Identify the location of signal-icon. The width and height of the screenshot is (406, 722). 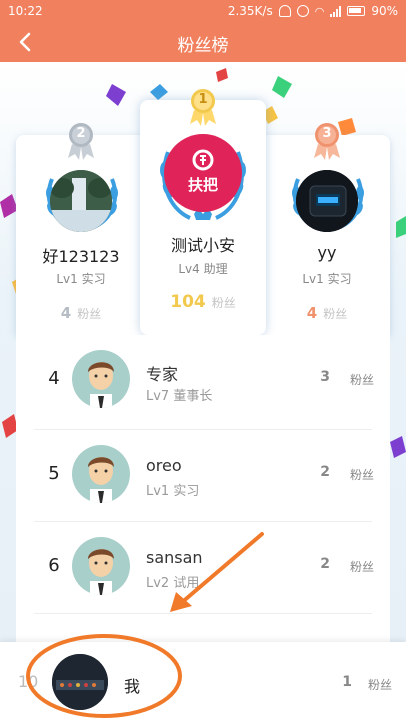
(336, 11).